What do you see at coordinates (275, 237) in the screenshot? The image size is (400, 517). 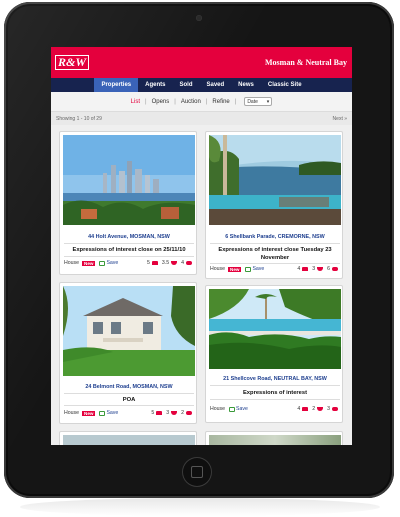 I see `listing-address: 6 Shellbank Parade, CREMORNE, NSW` at bounding box center [275, 237].